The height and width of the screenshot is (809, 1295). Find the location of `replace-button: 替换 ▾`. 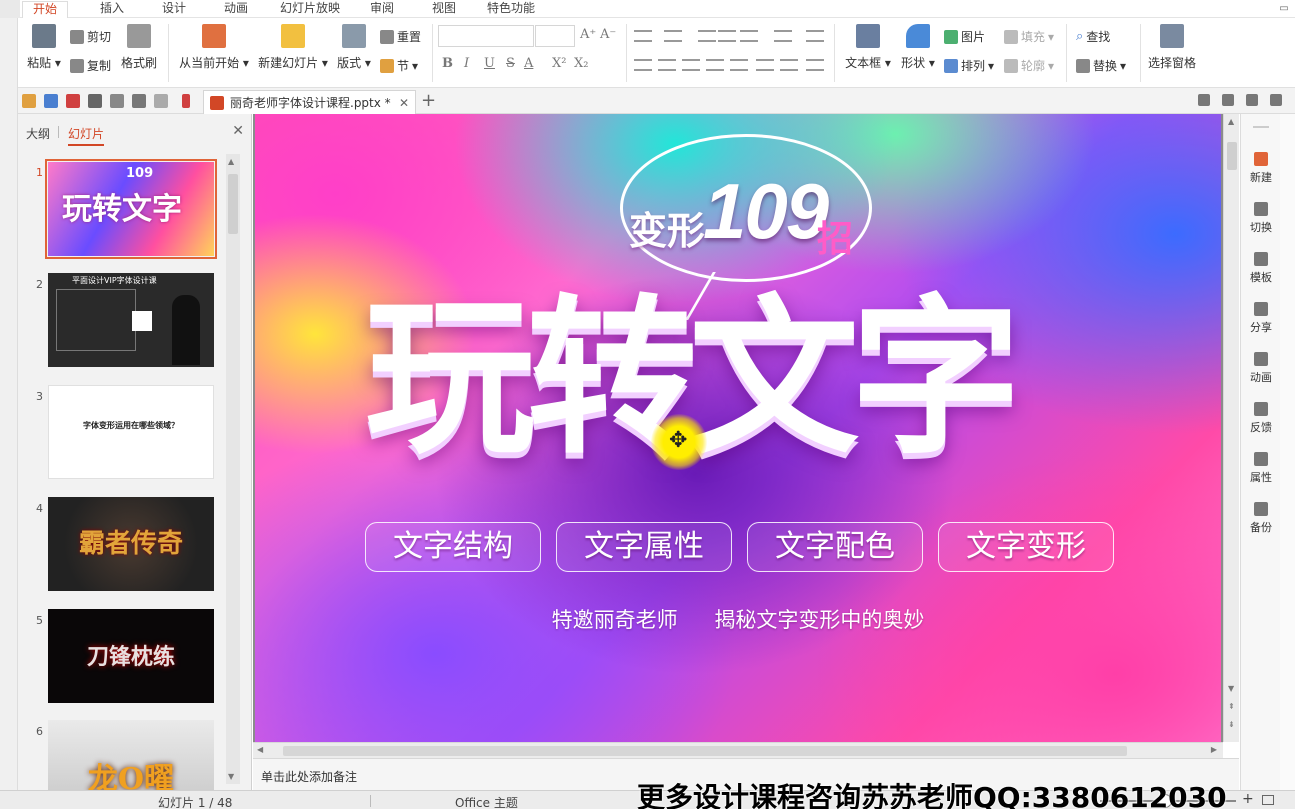

replace-button: 替换 ▾ is located at coordinates (1101, 65).